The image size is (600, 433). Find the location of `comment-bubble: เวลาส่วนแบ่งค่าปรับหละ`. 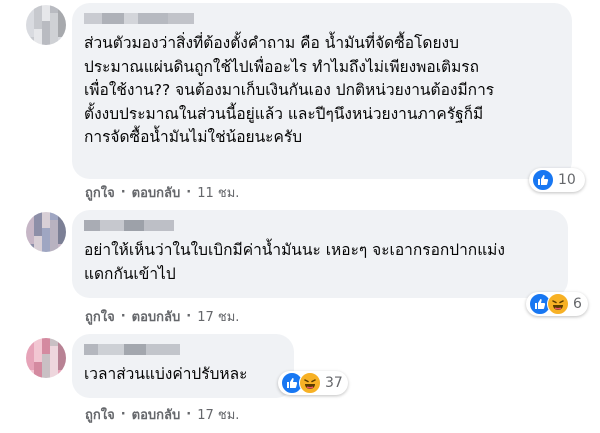

comment-bubble: เวลาส่วนแบ่งค่าปรับหละ is located at coordinates (183, 366).